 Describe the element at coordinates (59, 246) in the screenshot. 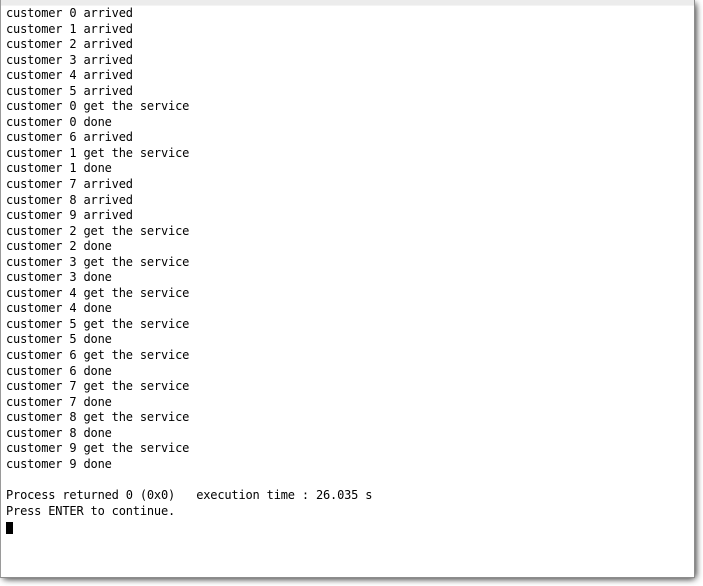

I see `console-line: customer 2 done` at that location.